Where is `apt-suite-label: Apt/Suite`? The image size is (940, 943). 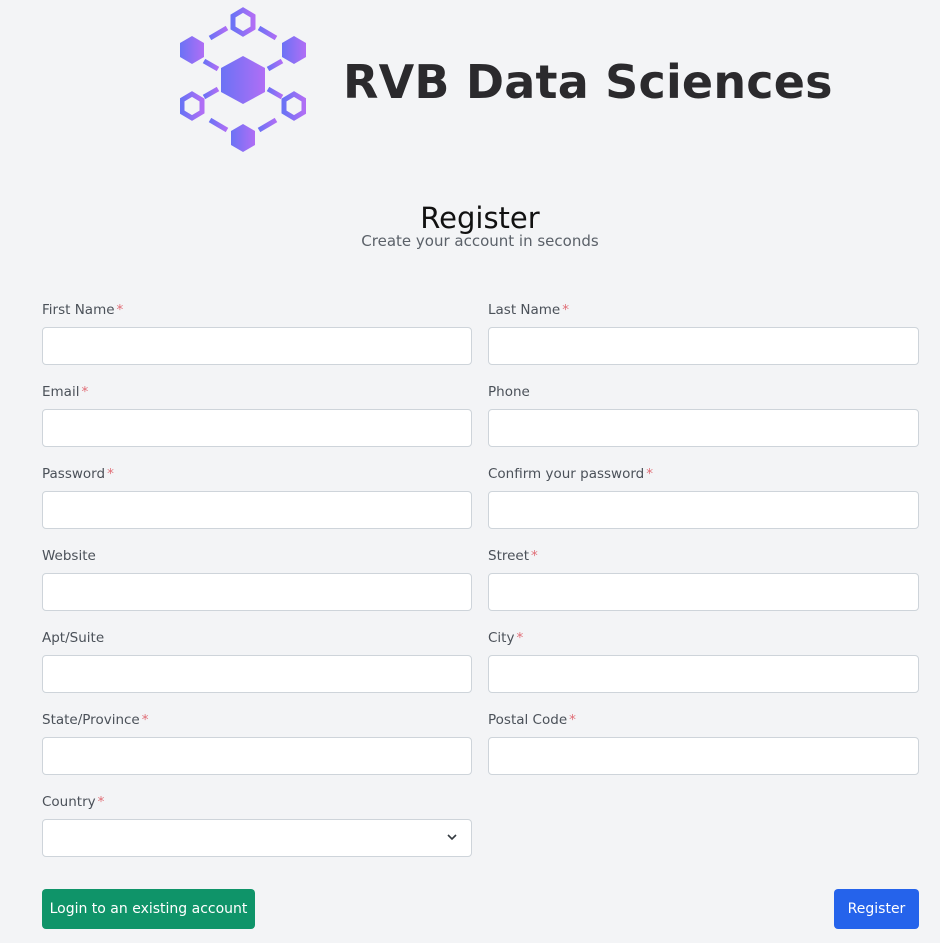
apt-suite-label: Apt/Suite is located at coordinates (73, 638).